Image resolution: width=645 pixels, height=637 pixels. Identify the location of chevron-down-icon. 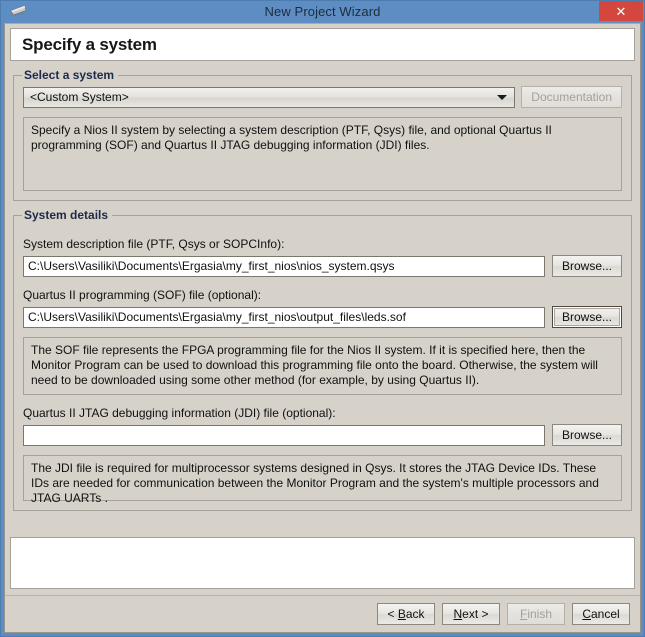
(502, 97).